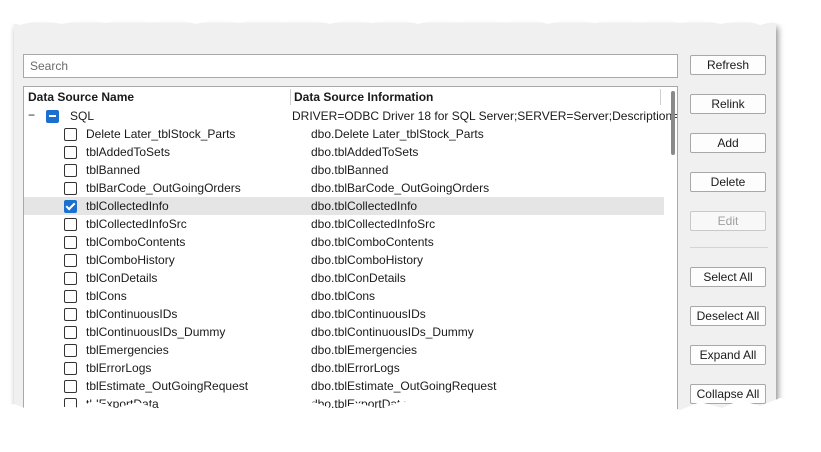 This screenshot has height=452, width=821. What do you see at coordinates (367, 260) in the screenshot?
I see `row-info: dbo.tblComboHistory` at bounding box center [367, 260].